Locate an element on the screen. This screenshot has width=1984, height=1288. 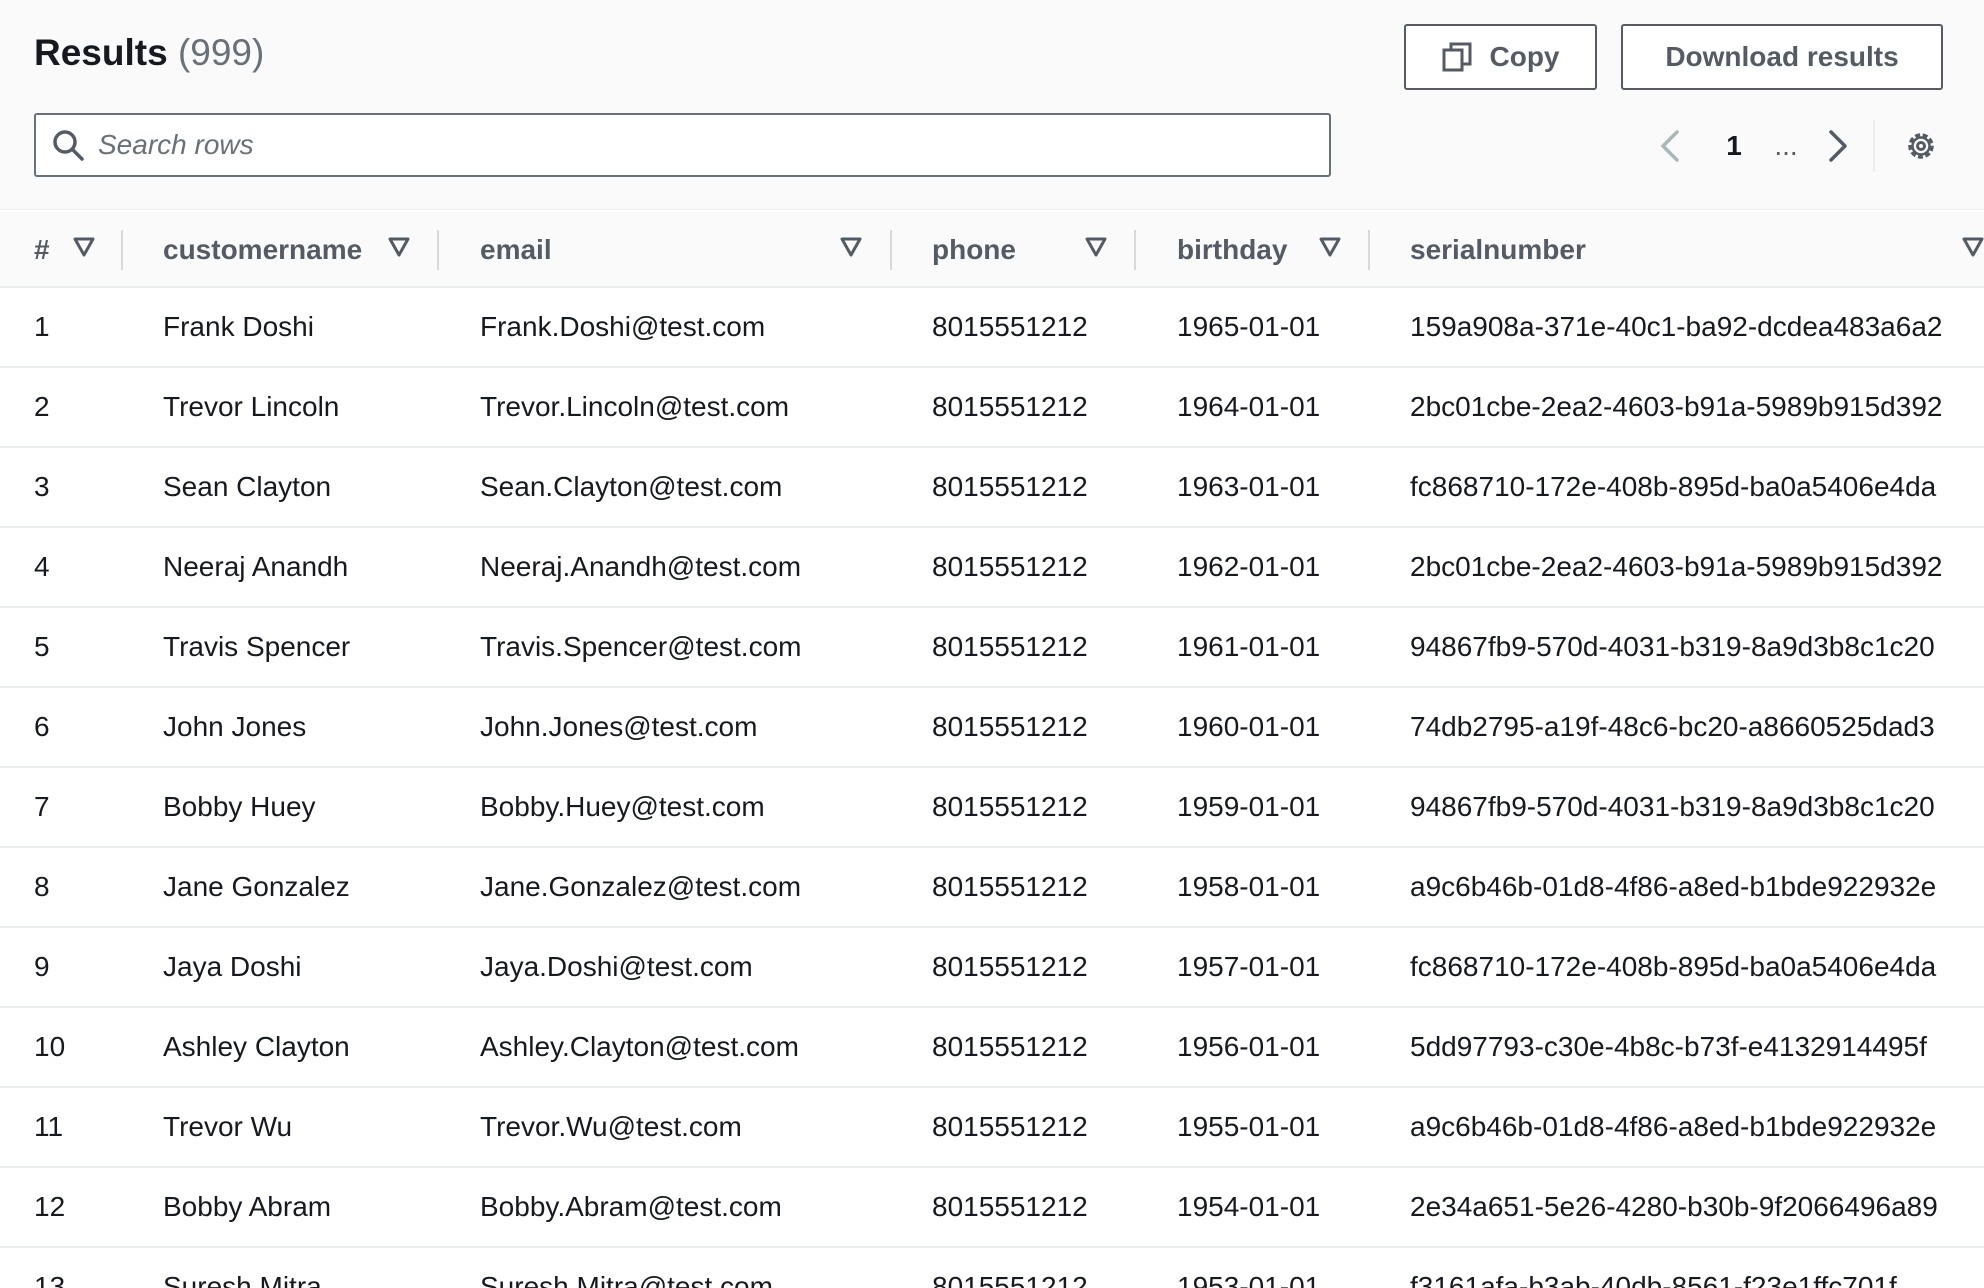
cell-serialnumber: 159a908a-371e-40c1-ba92-dcdea483a6a2 is located at coordinates (1676, 326).